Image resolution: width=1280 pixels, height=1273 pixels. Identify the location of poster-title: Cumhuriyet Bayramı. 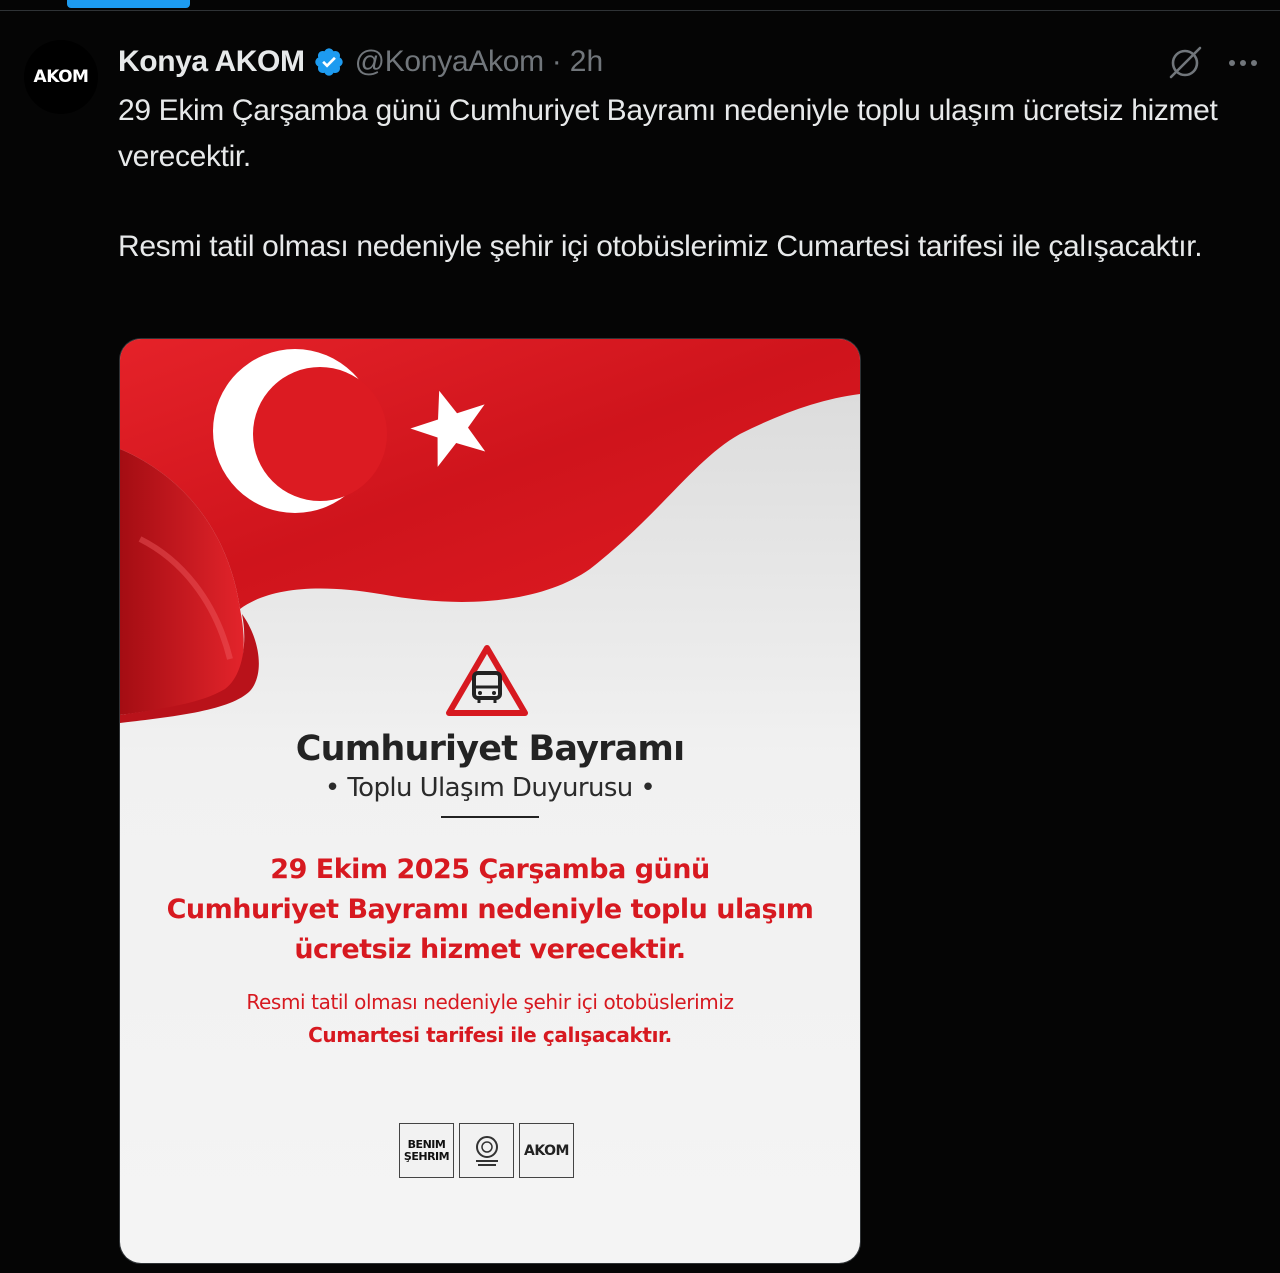
(490, 749).